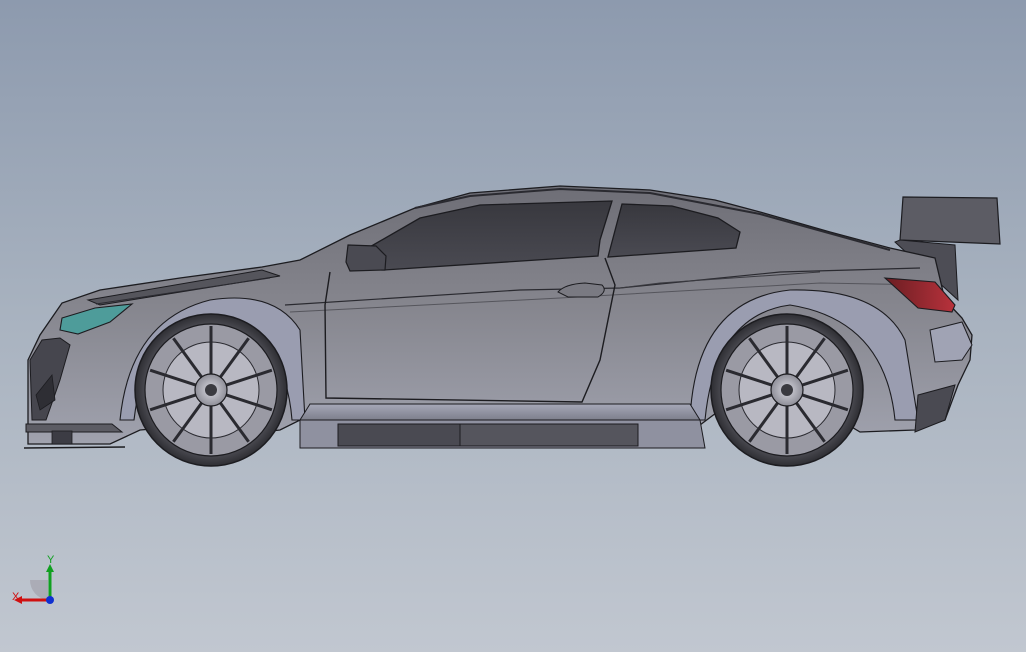 The height and width of the screenshot is (652, 1026). What do you see at coordinates (50, 600) in the screenshot?
I see `z-axis-dot` at bounding box center [50, 600].